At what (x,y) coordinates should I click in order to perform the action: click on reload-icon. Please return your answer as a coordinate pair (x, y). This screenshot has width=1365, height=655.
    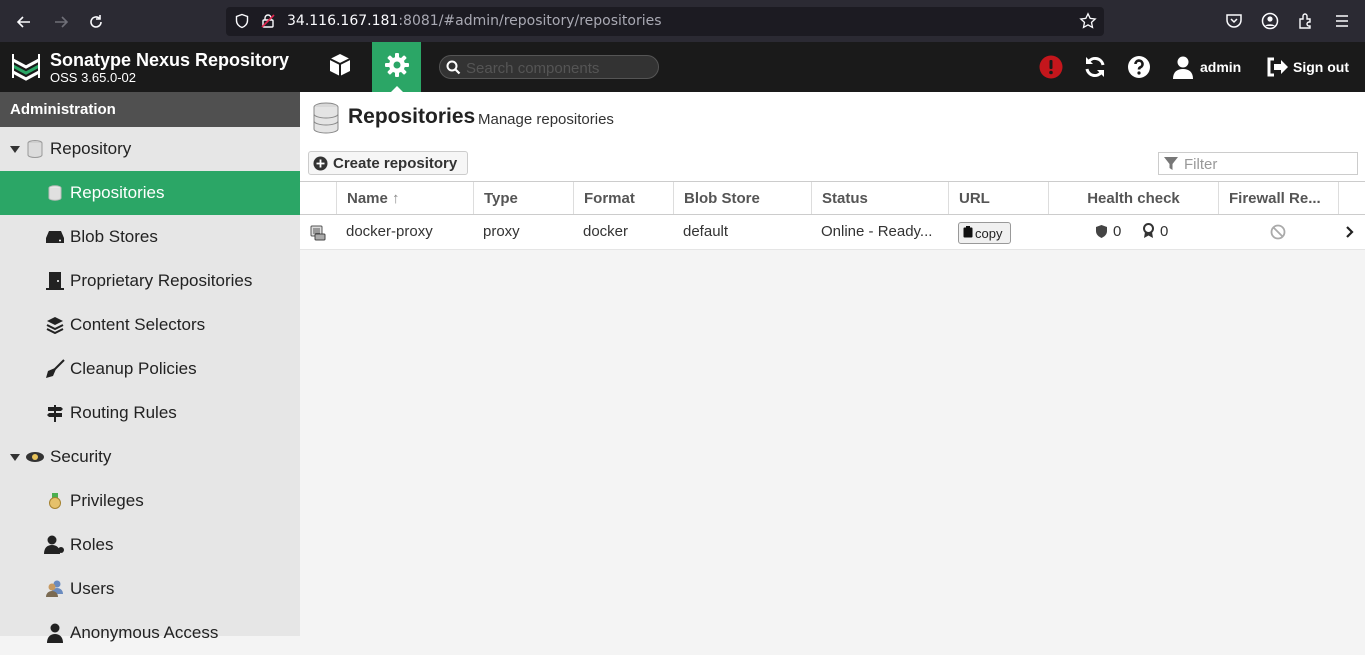
    Looking at the image, I should click on (96, 22).